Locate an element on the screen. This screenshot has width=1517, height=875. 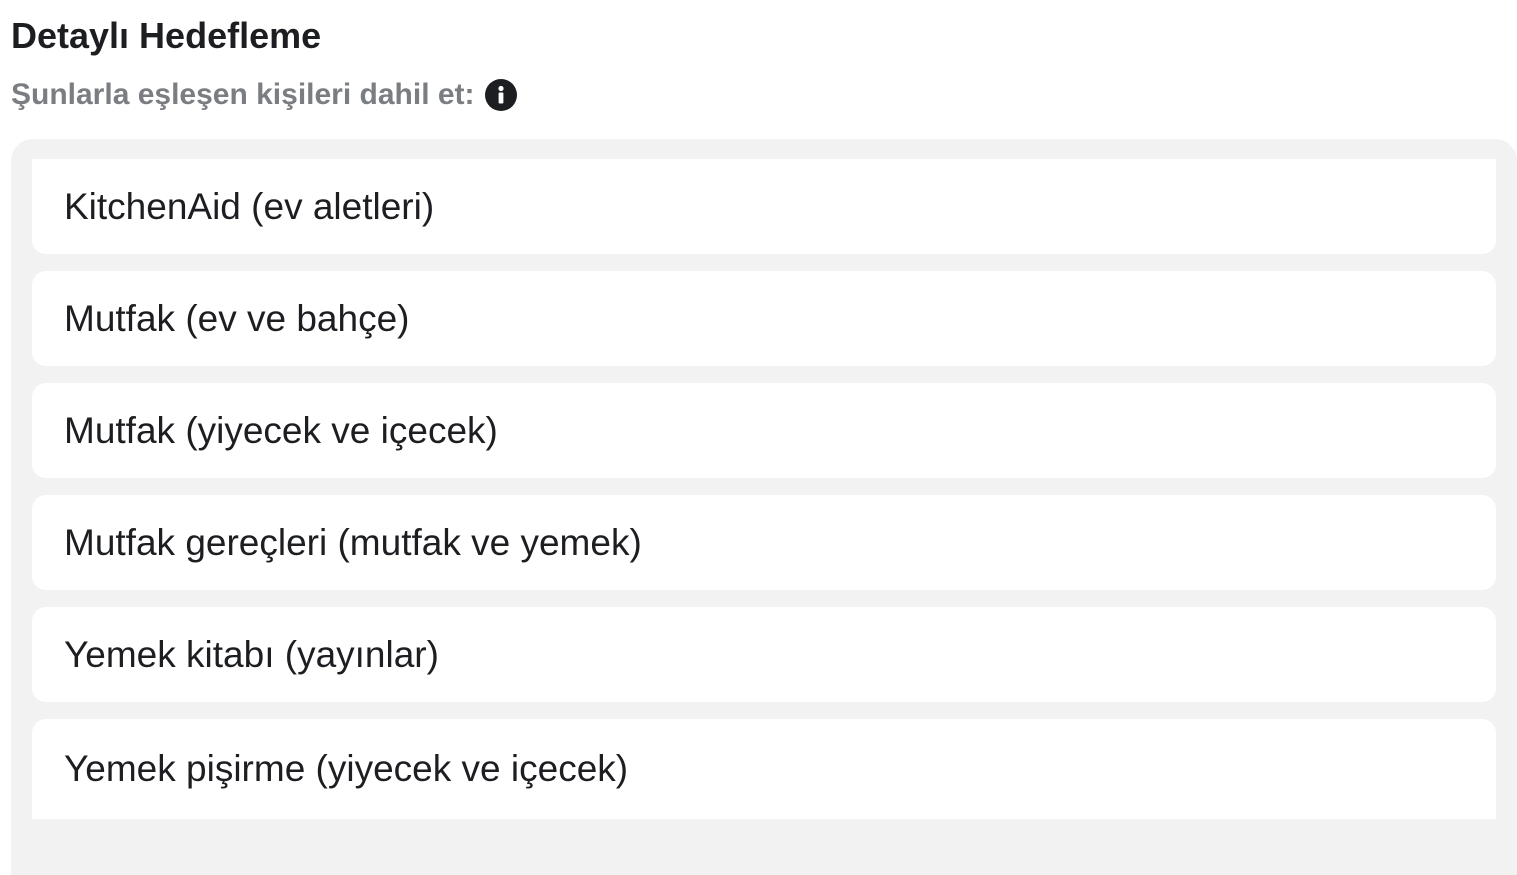
section-title: Detaylı Hedefleme is located at coordinates (166, 35).